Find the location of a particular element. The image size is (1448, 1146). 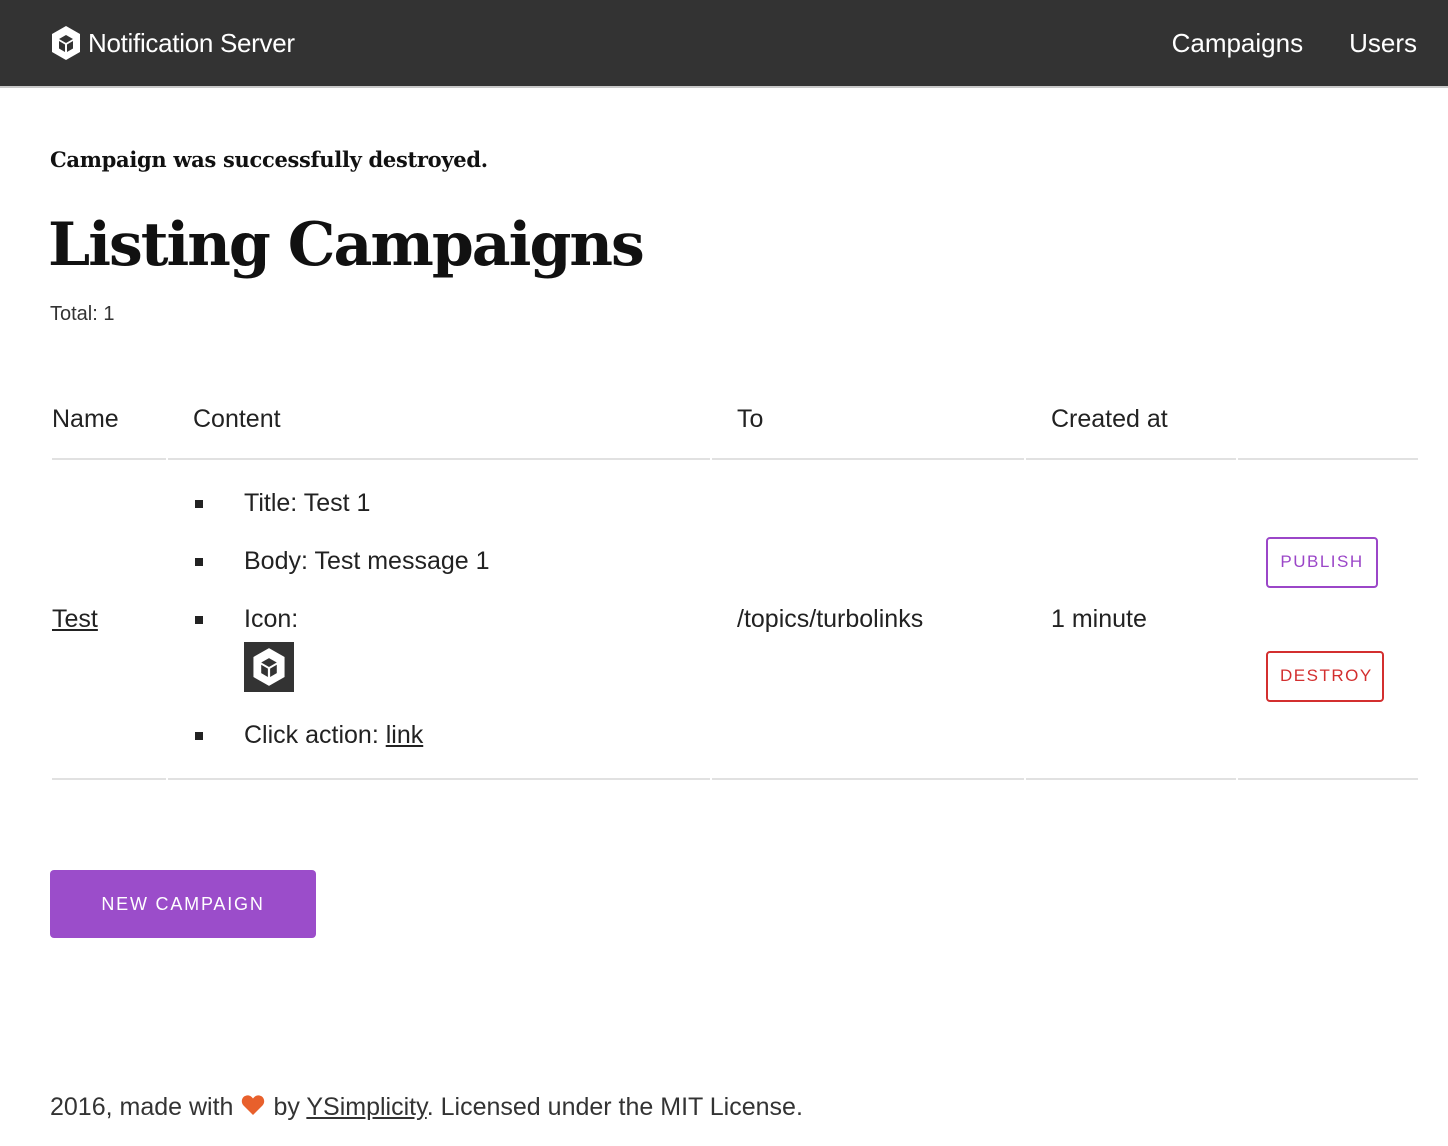

notification-icon-image is located at coordinates (269, 667).